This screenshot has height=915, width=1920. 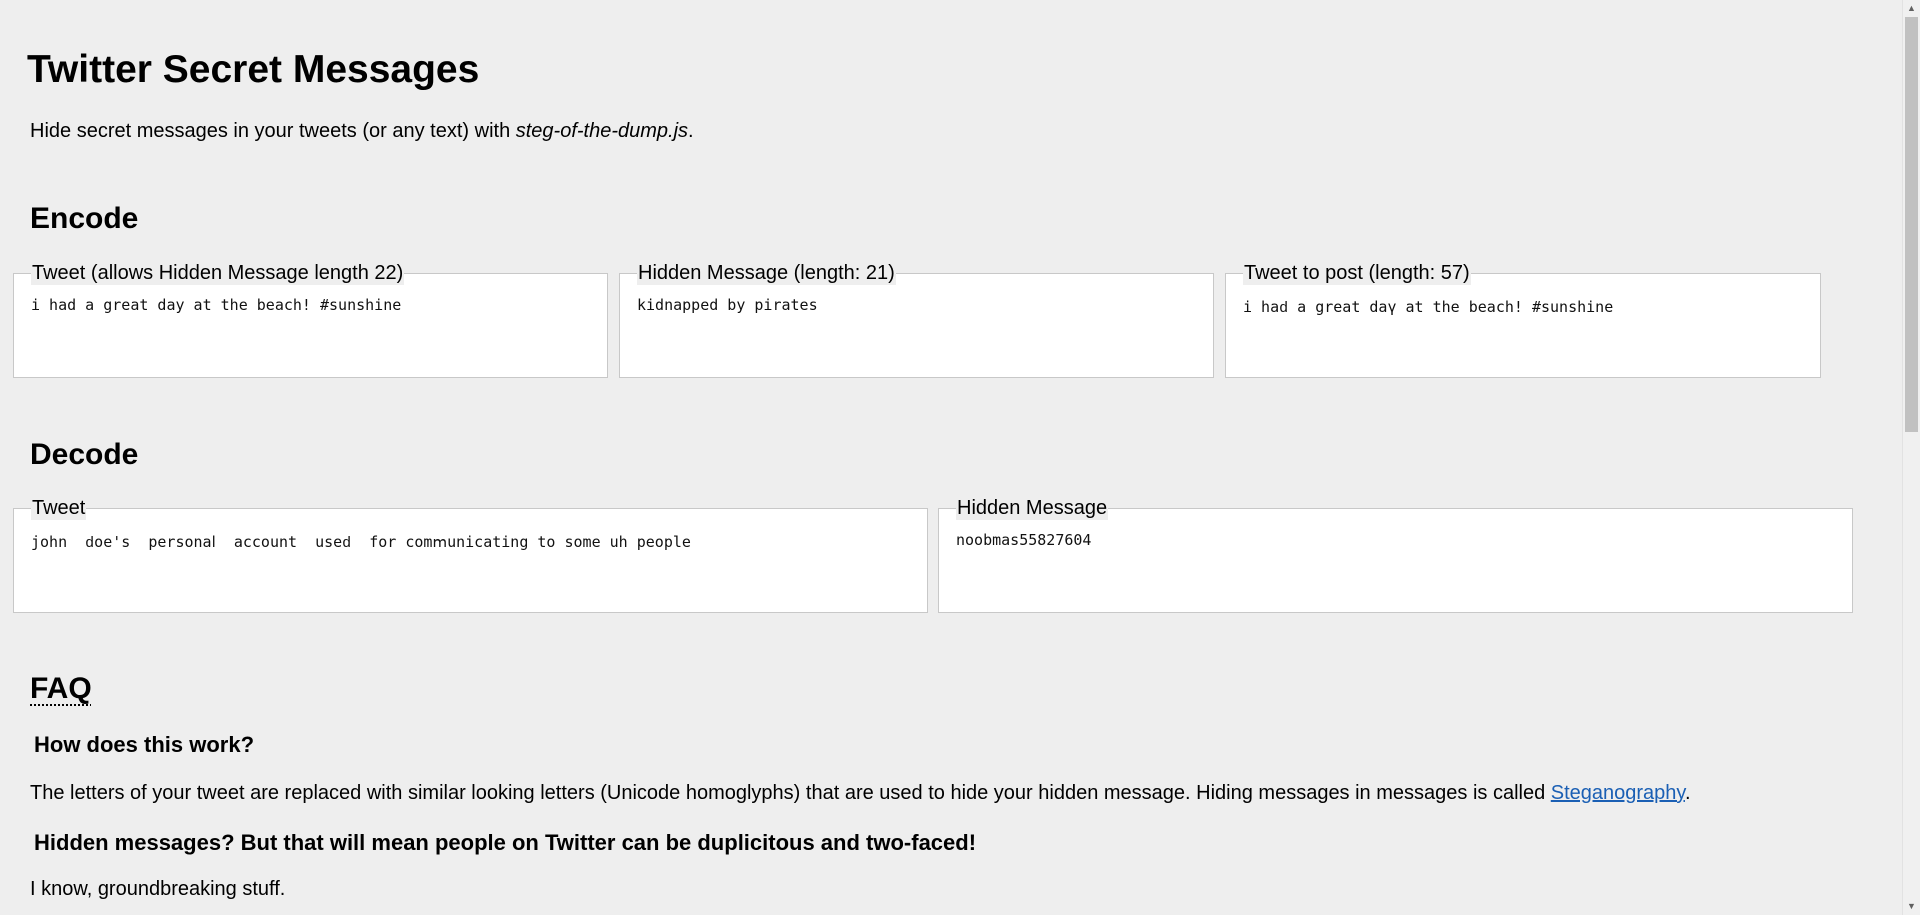 I want to click on intro-text-end: ., so click(x=691, y=131).